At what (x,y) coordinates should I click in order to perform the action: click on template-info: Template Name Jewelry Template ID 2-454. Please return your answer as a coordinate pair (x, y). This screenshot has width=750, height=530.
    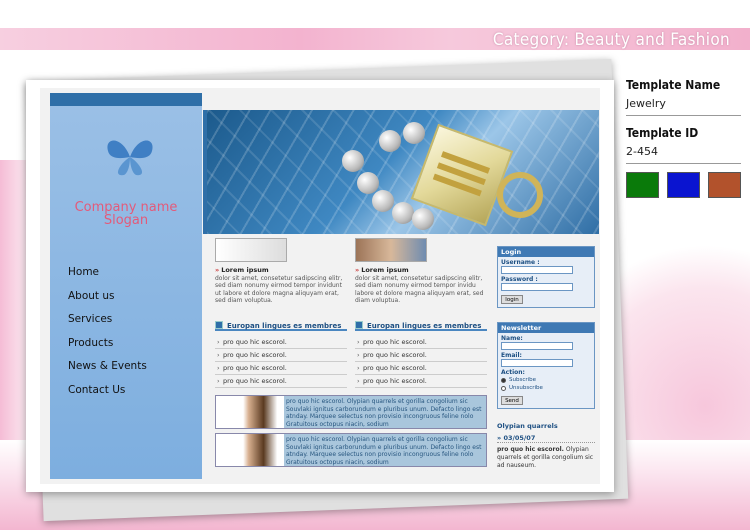
    Looking at the image, I should click on (683, 137).